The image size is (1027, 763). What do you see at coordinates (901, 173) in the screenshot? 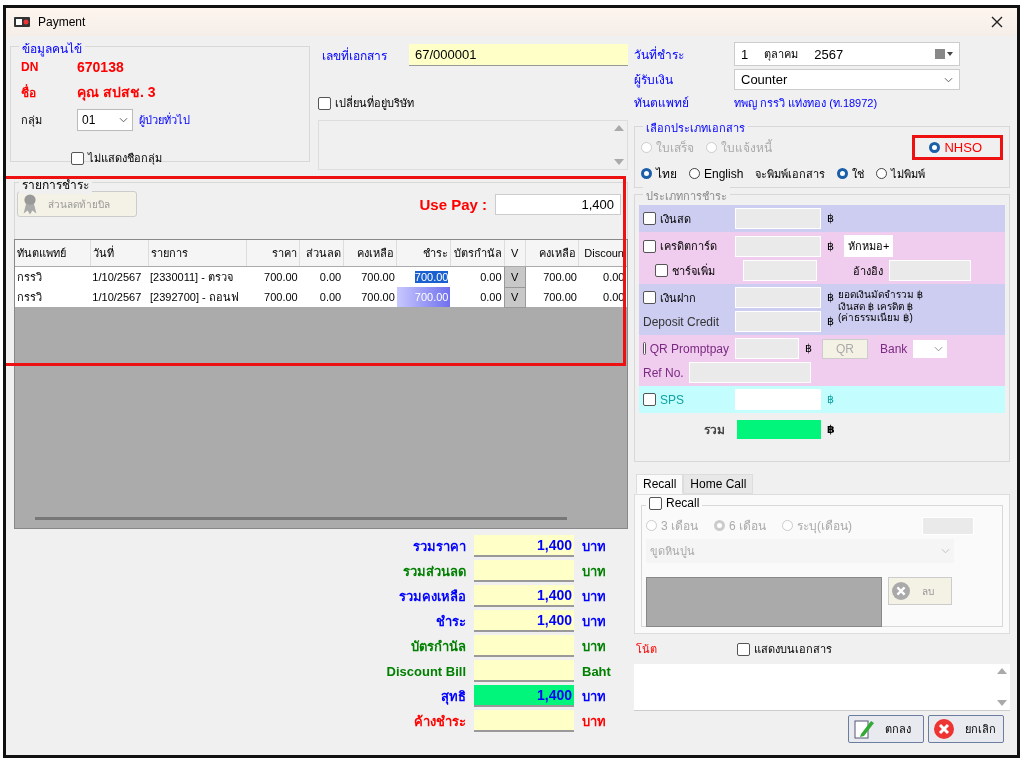
I see `print-radio: ไม่พิมพ์` at bounding box center [901, 173].